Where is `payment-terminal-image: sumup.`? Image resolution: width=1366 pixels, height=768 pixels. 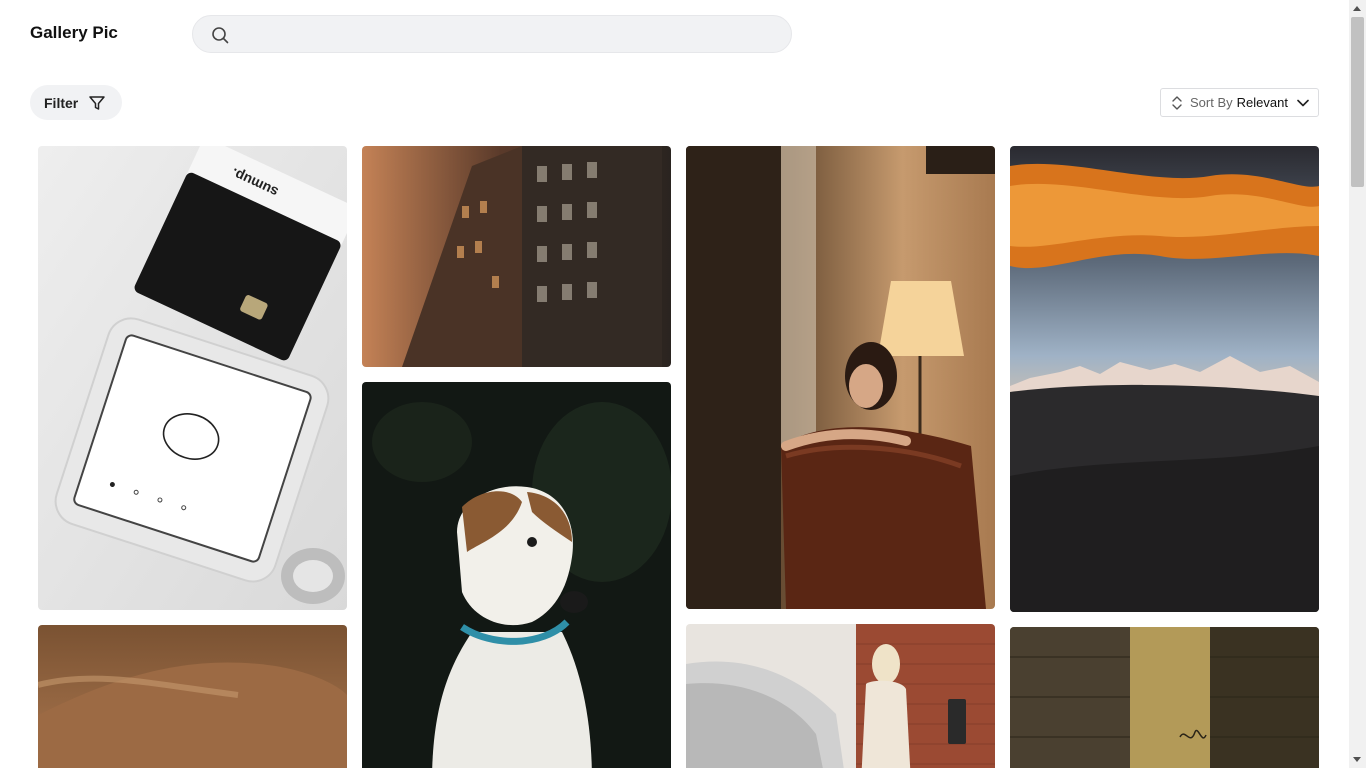 payment-terminal-image: sumup. is located at coordinates (192, 378).